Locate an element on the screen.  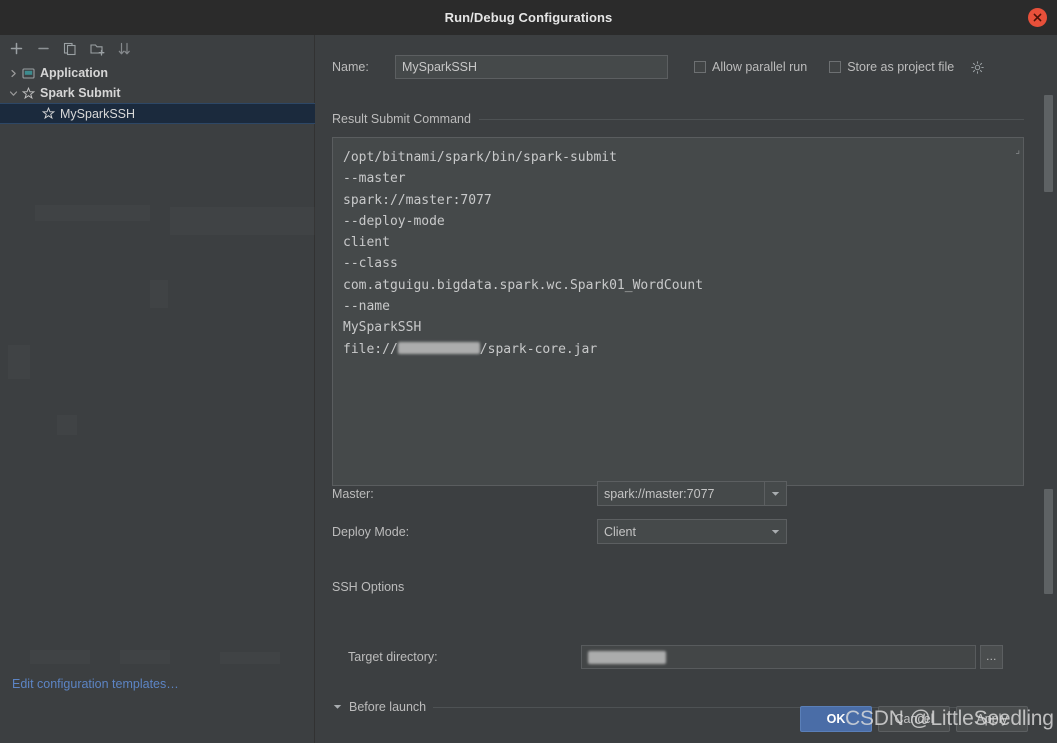
command-line: --class is located at coordinates (370, 264).